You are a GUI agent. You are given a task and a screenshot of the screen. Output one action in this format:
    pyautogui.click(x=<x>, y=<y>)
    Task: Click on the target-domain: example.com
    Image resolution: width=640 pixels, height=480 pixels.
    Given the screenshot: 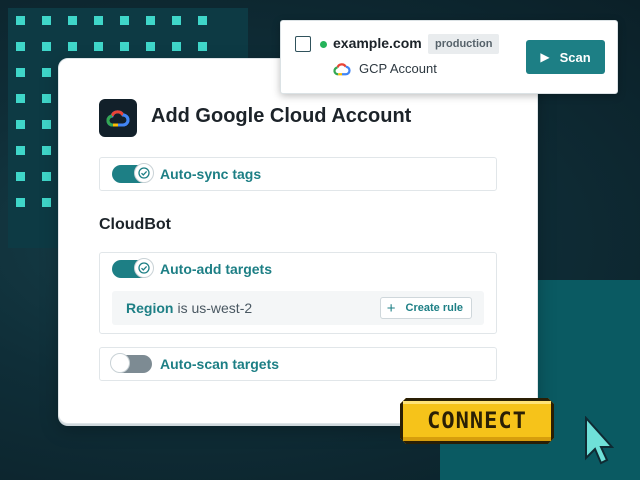 What is the action you would take?
    pyautogui.click(x=377, y=43)
    